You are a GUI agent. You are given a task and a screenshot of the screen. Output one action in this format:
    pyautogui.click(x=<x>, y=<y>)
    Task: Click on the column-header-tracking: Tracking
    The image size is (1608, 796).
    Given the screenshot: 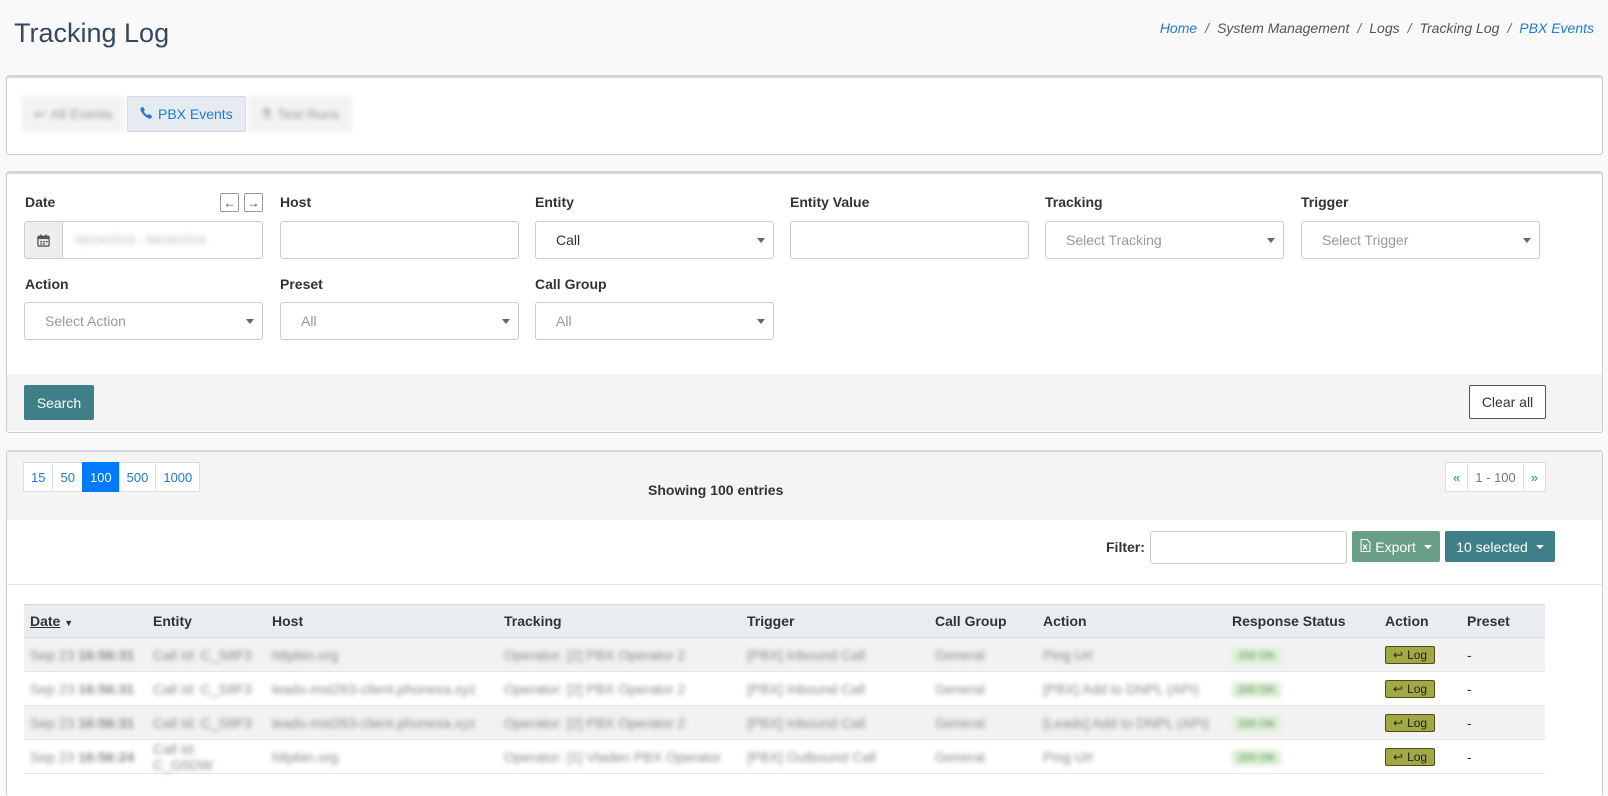 What is the action you would take?
    pyautogui.click(x=619, y=621)
    